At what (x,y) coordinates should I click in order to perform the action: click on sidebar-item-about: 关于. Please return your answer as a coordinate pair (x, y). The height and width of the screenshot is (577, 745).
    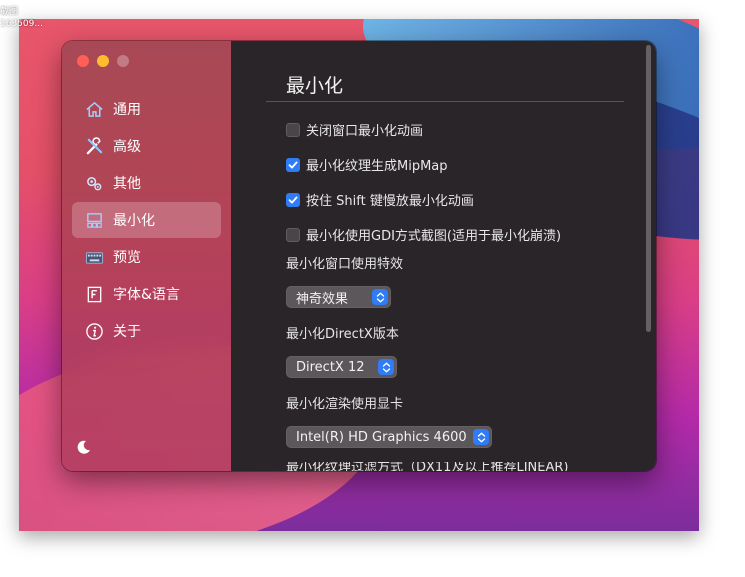
    Looking at the image, I should click on (146, 331).